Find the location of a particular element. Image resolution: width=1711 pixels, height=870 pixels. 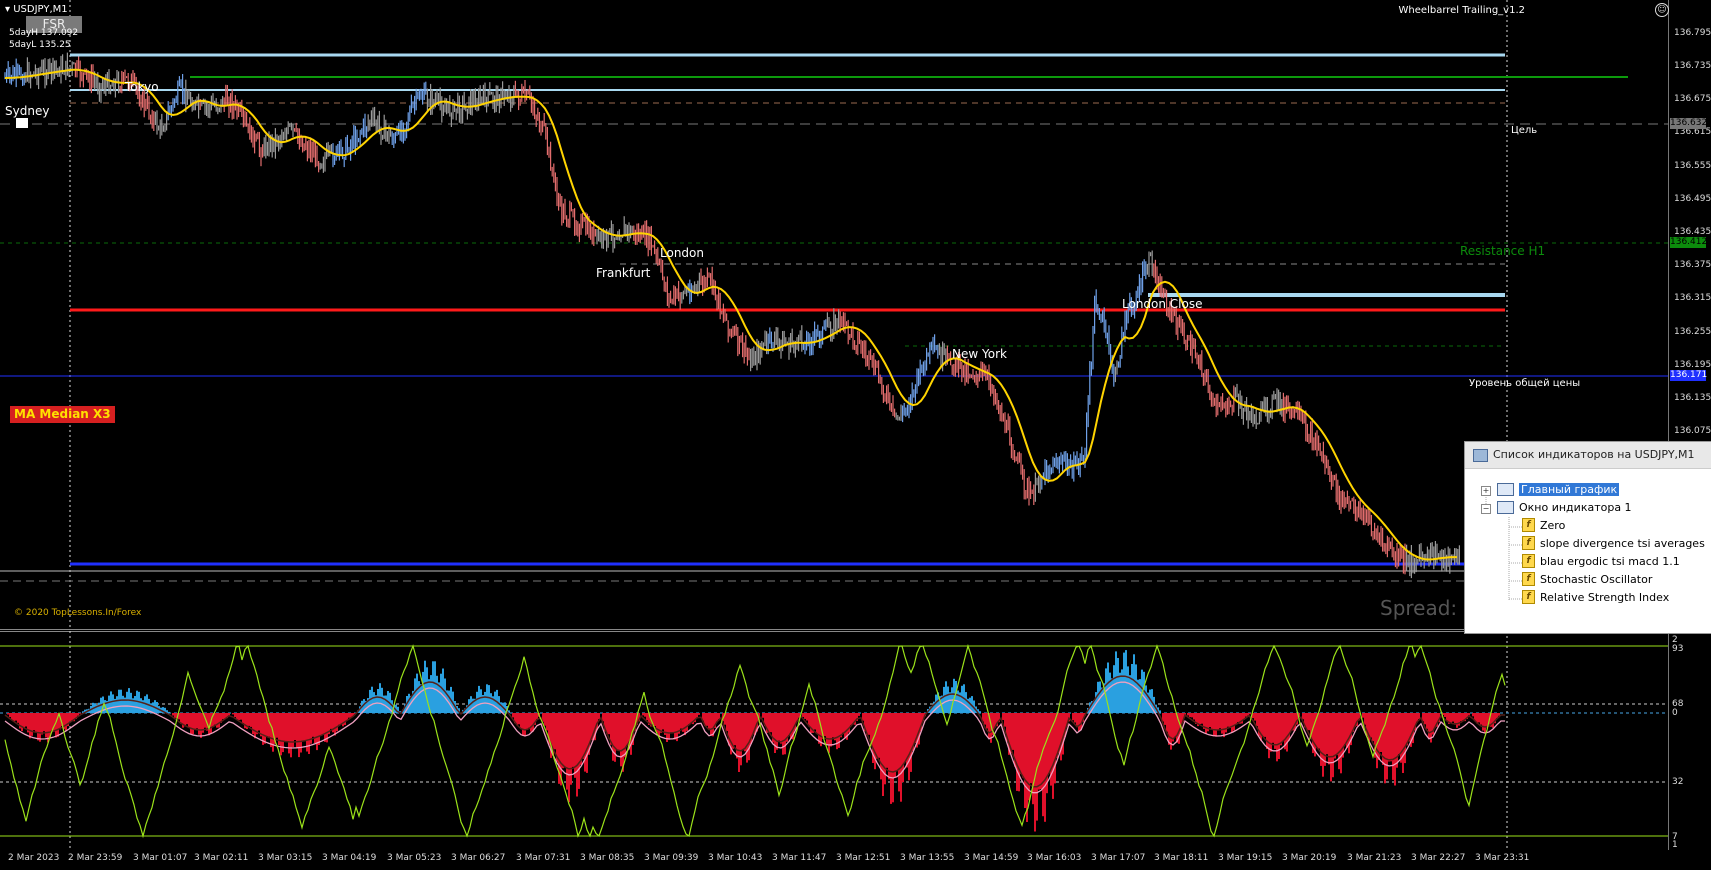

time-axis-tick: 3 Mar 19:15 is located at coordinates (1245, 858).